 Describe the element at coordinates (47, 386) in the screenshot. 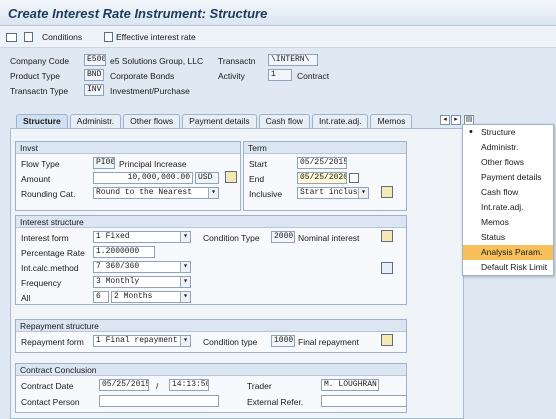

I see `contract-date-label: Contract Date` at that location.